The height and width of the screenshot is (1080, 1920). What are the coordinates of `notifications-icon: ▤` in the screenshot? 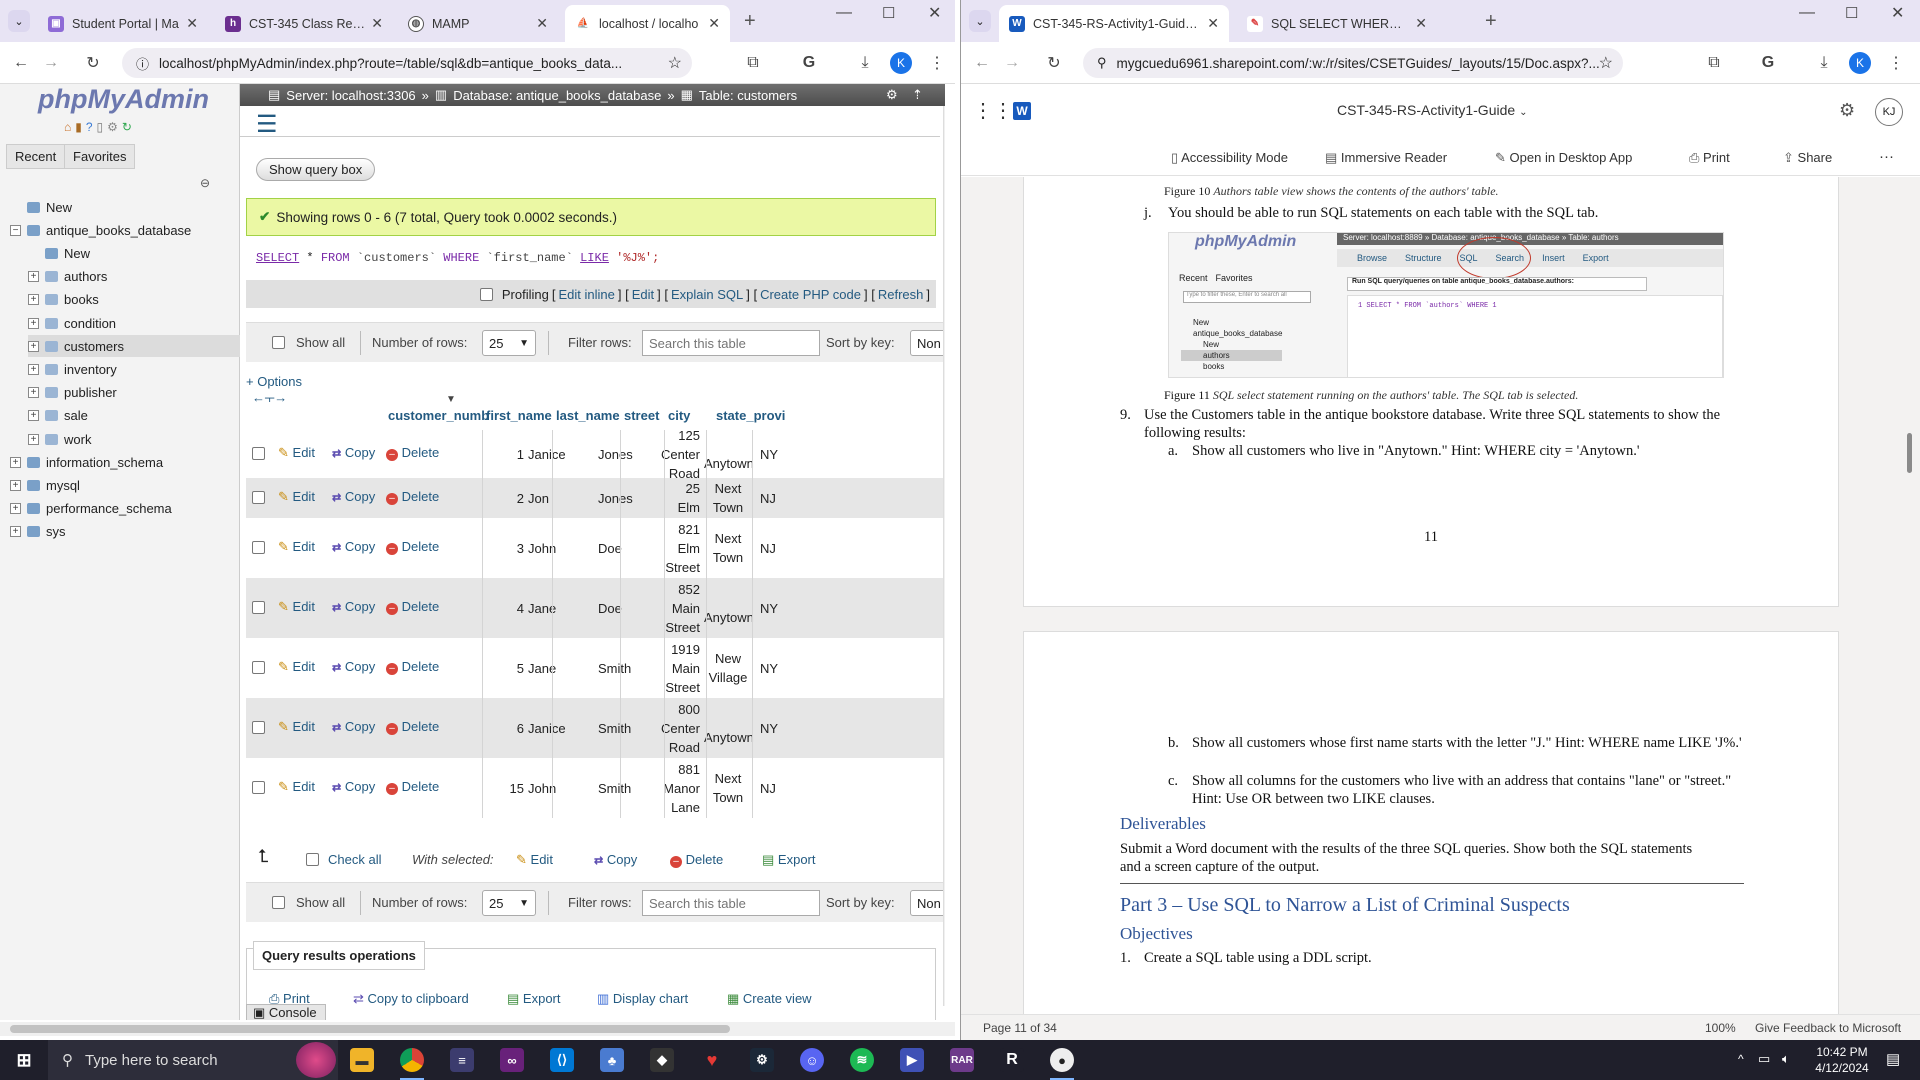 It's located at (1893, 1059).